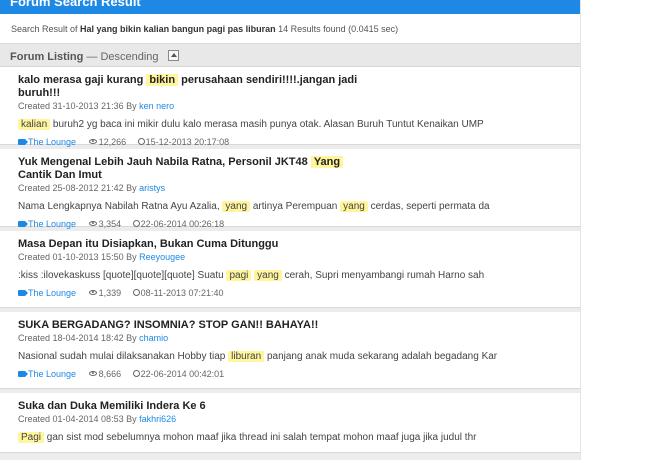 The image size is (663, 460). Describe the element at coordinates (110, 374) in the screenshot. I see `view-count: 8,666` at that location.